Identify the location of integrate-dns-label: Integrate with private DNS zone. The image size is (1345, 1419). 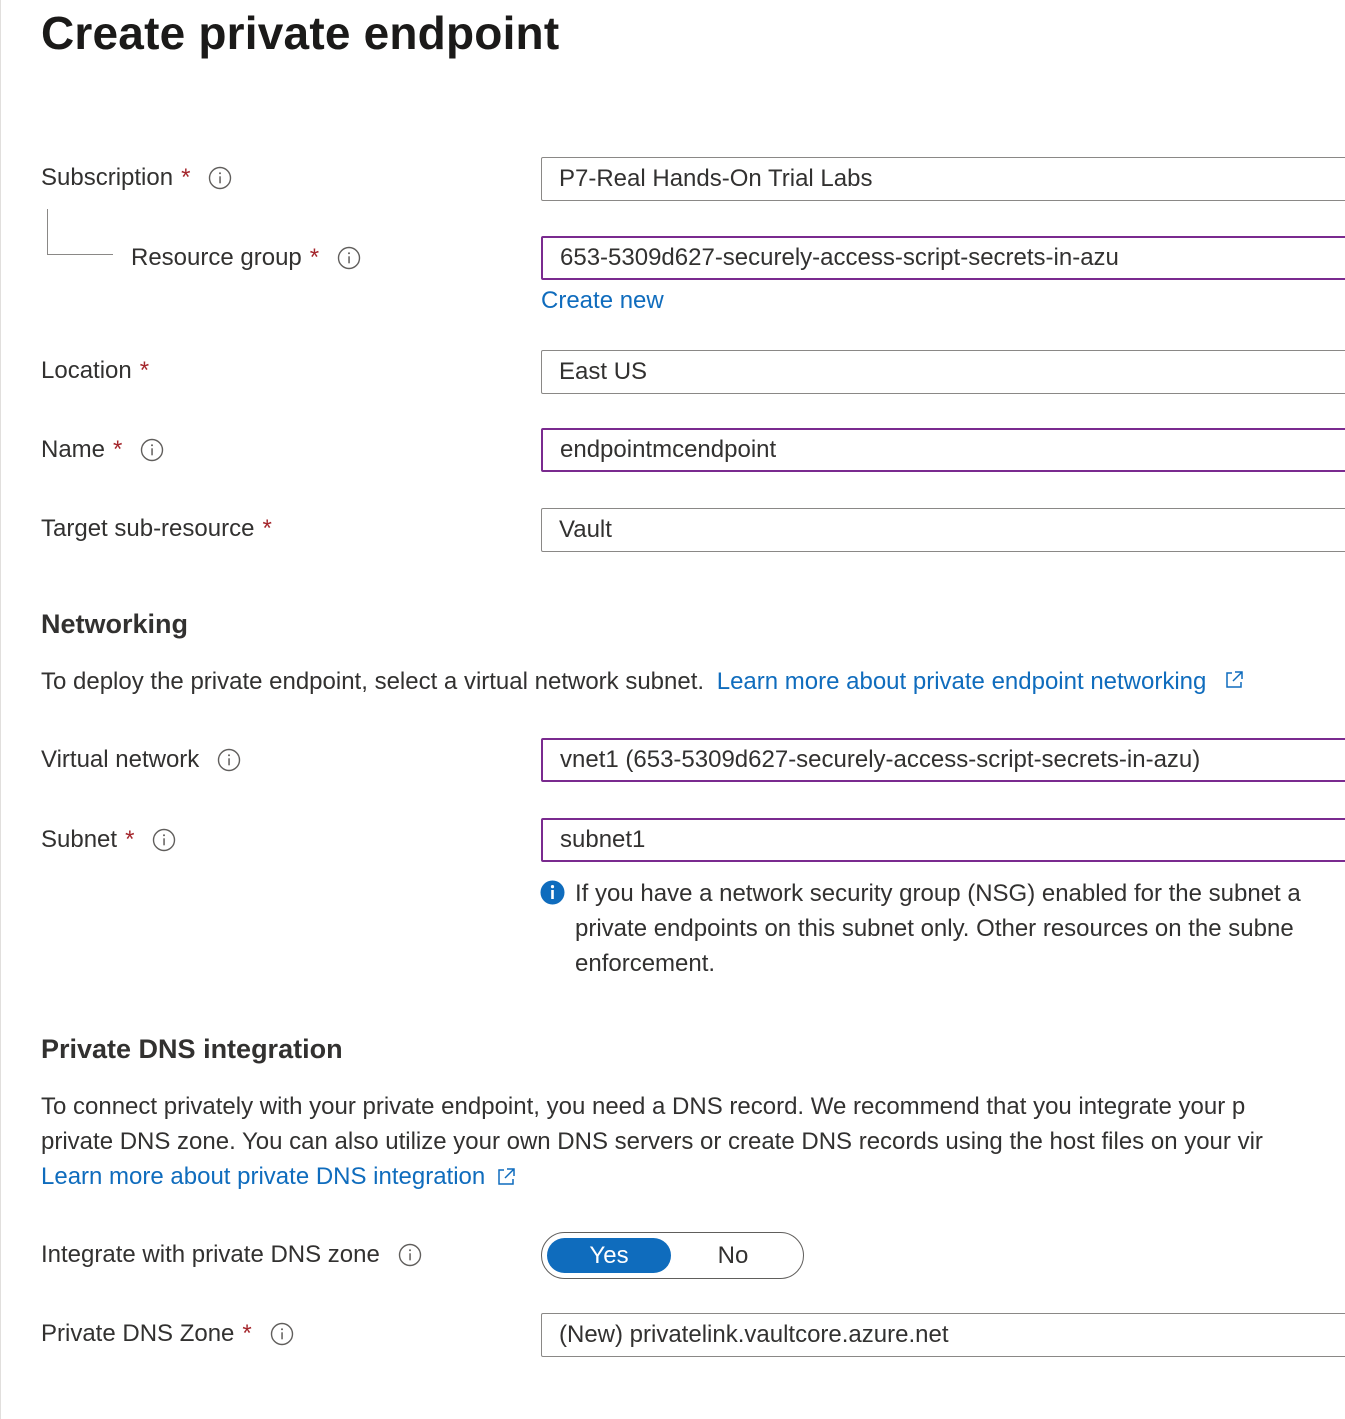
(210, 1254).